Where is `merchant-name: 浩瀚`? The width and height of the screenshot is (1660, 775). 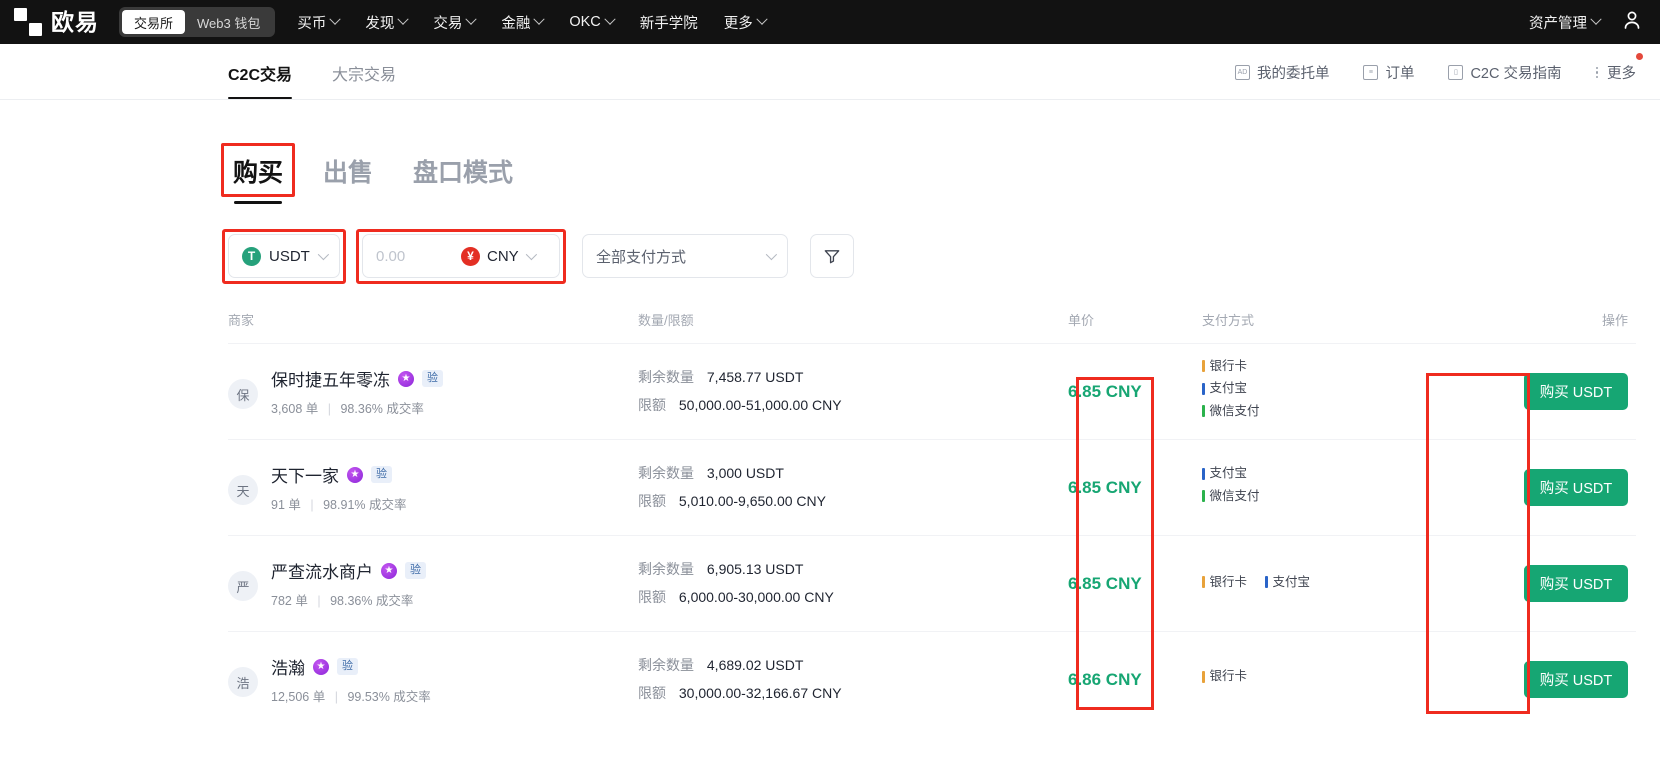
merchant-name: 浩瀚 is located at coordinates (288, 666).